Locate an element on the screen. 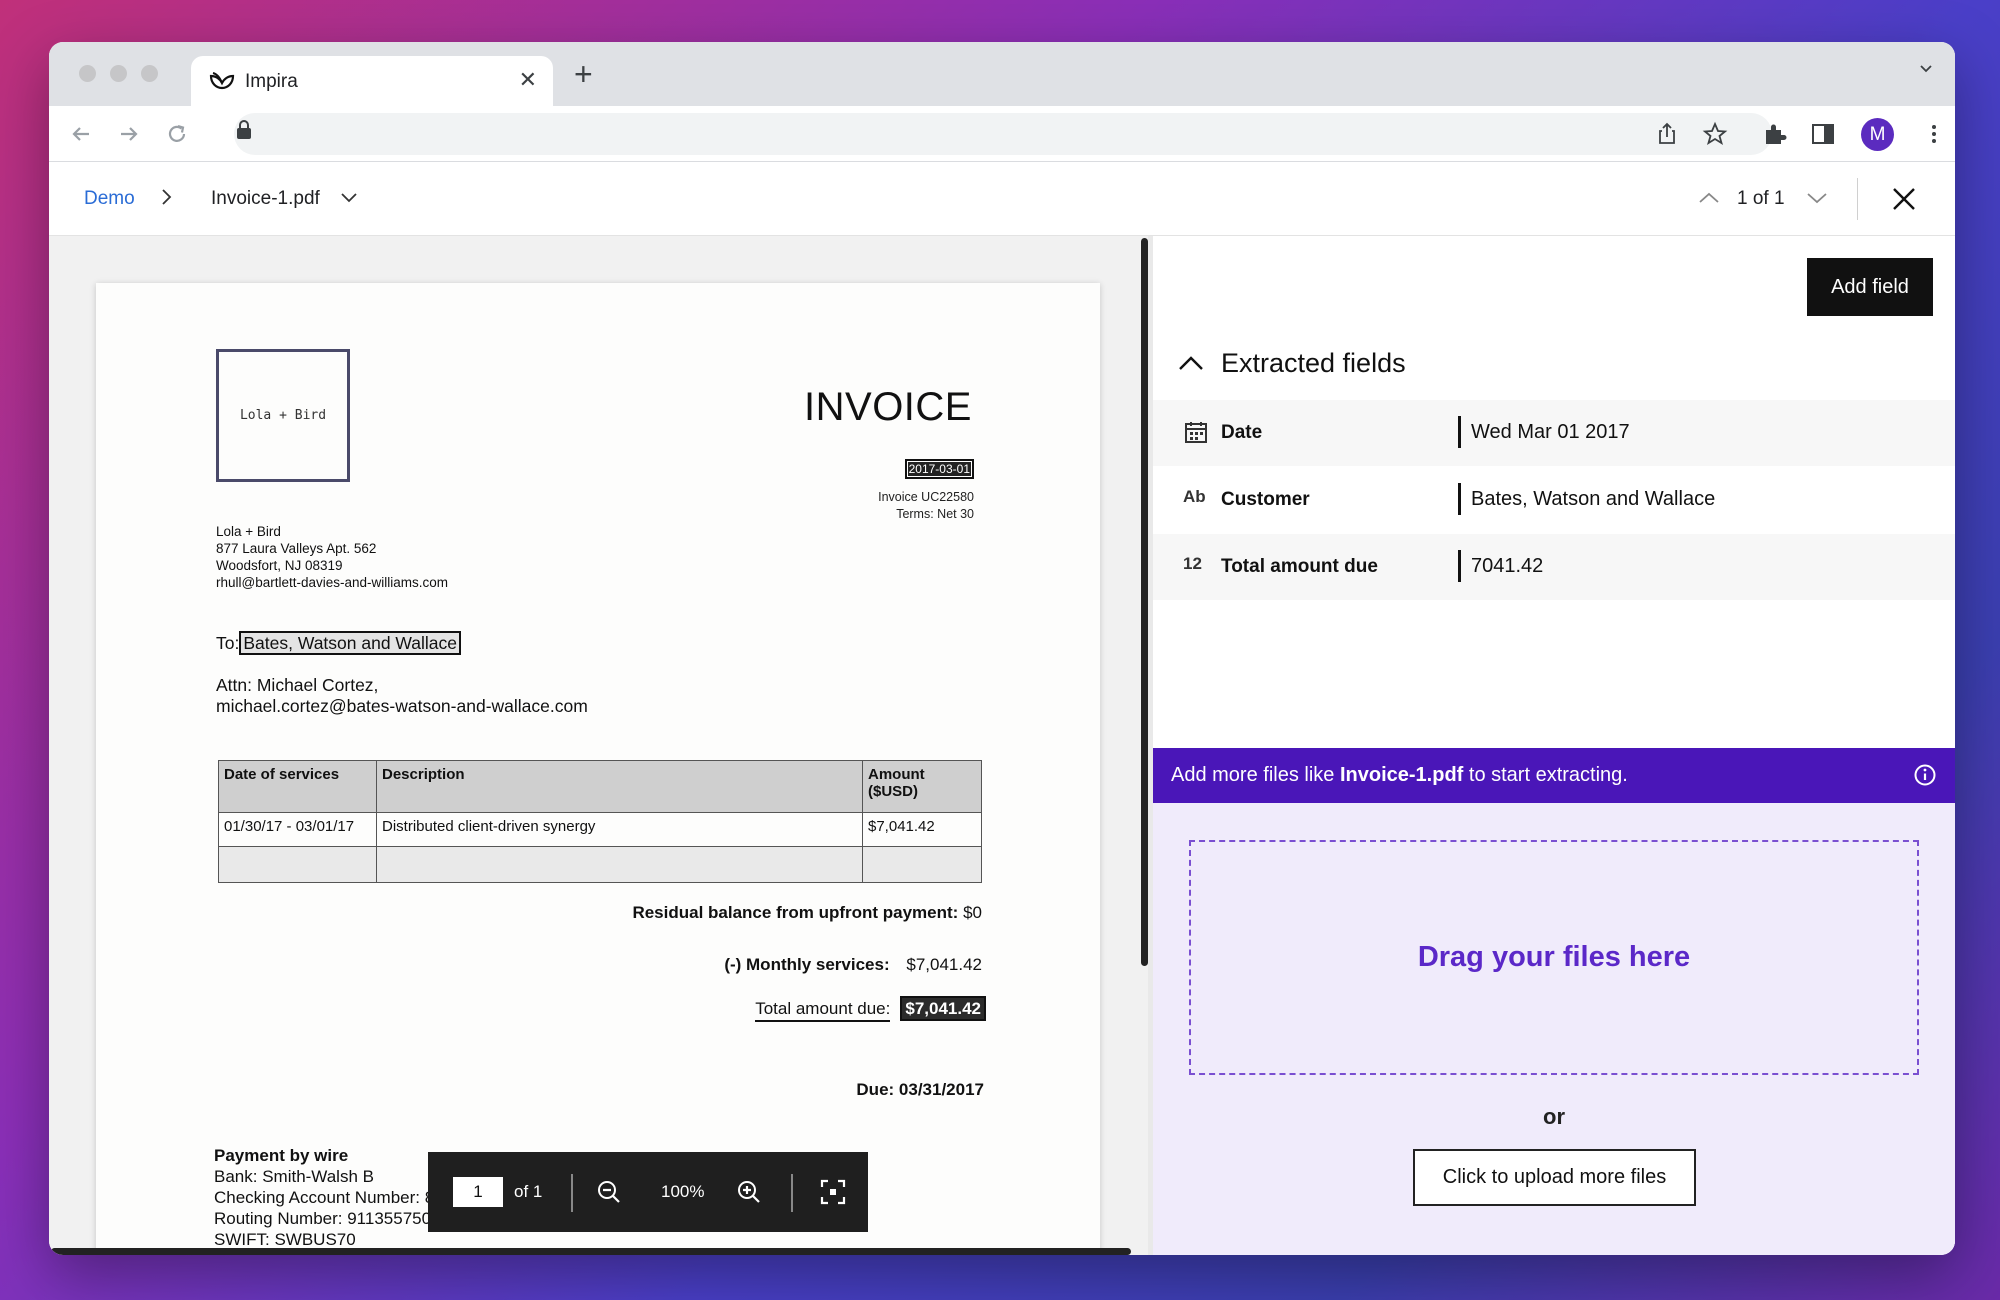 The height and width of the screenshot is (1300, 2000). back-icon is located at coordinates (81, 134).